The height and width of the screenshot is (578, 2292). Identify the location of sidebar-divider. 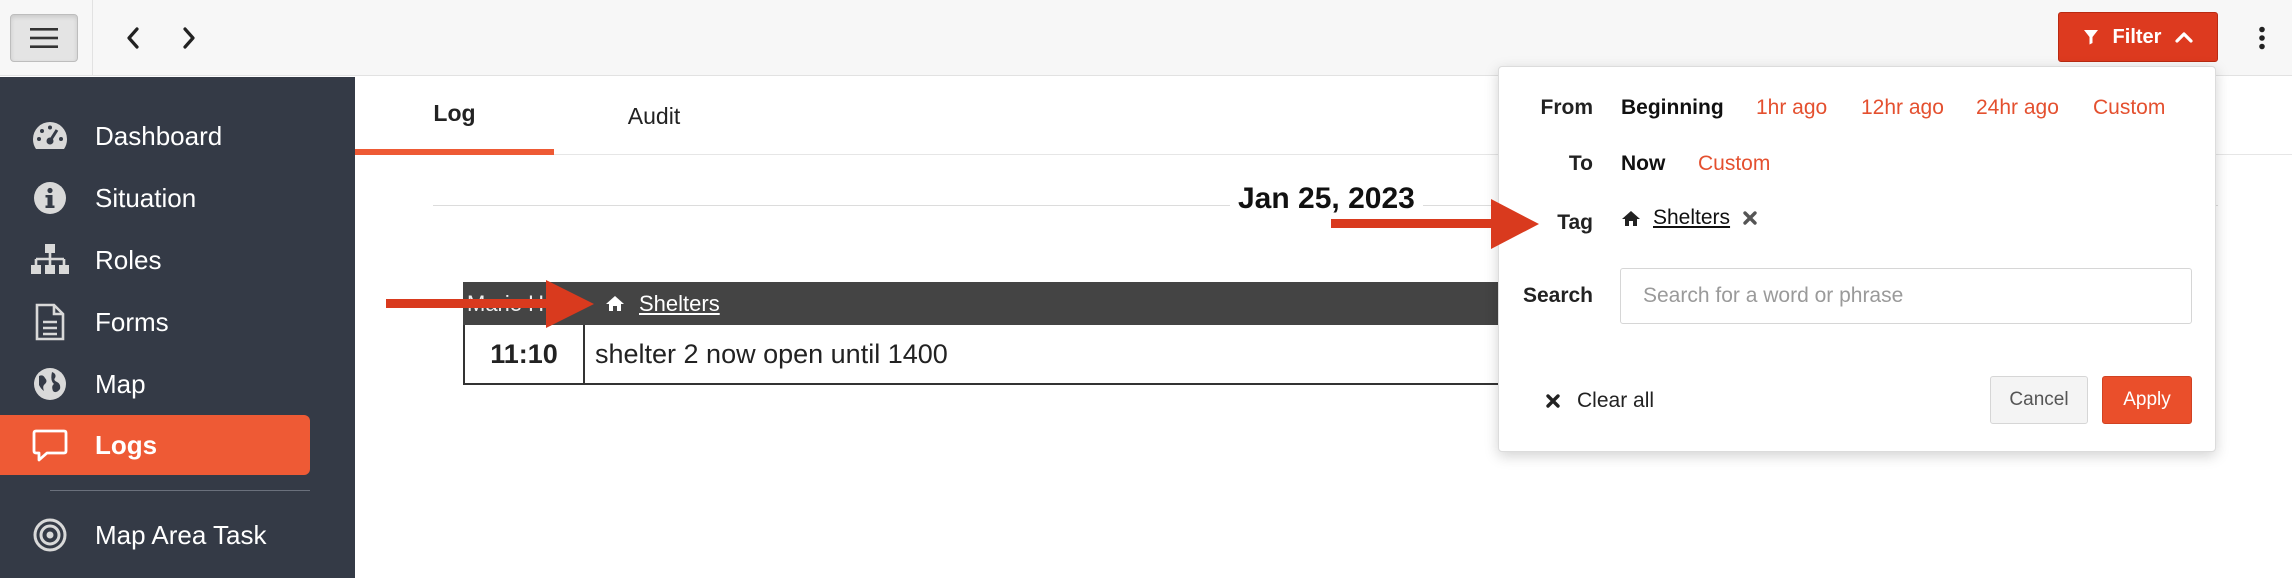
(180, 490).